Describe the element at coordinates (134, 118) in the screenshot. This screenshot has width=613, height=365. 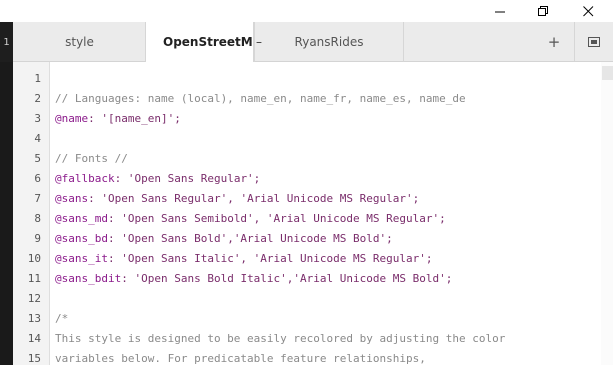
I see `value-token: : '[name_en]';` at that location.